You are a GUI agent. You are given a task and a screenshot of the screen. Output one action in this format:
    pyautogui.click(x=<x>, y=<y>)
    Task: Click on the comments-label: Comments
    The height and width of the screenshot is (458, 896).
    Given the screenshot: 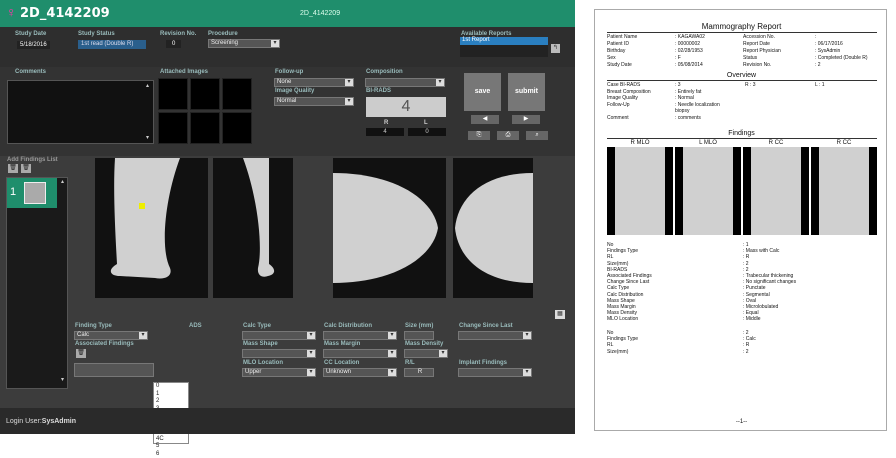 What is the action you would take?
    pyautogui.click(x=30, y=72)
    